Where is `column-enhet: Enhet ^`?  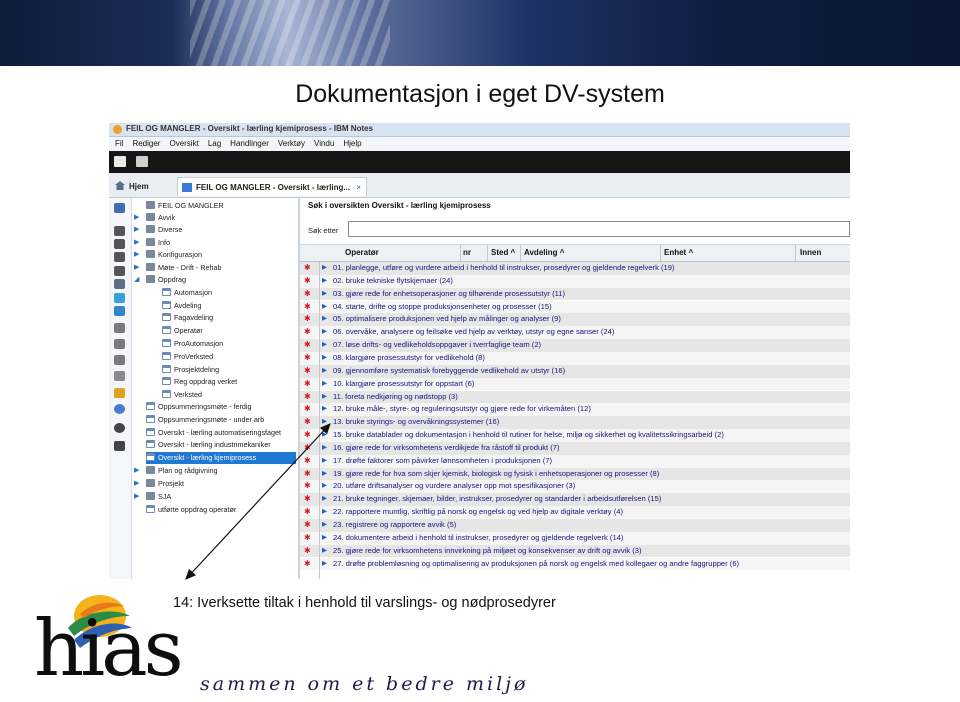 column-enhet: Enhet ^ is located at coordinates (678, 252).